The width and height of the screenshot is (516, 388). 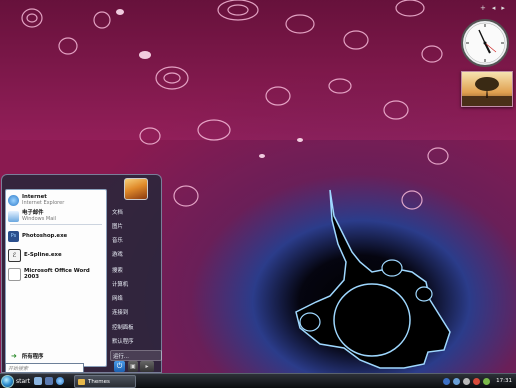 What do you see at coordinates (135, 211) in the screenshot?
I see `menu-item-documents: 文档` at bounding box center [135, 211].